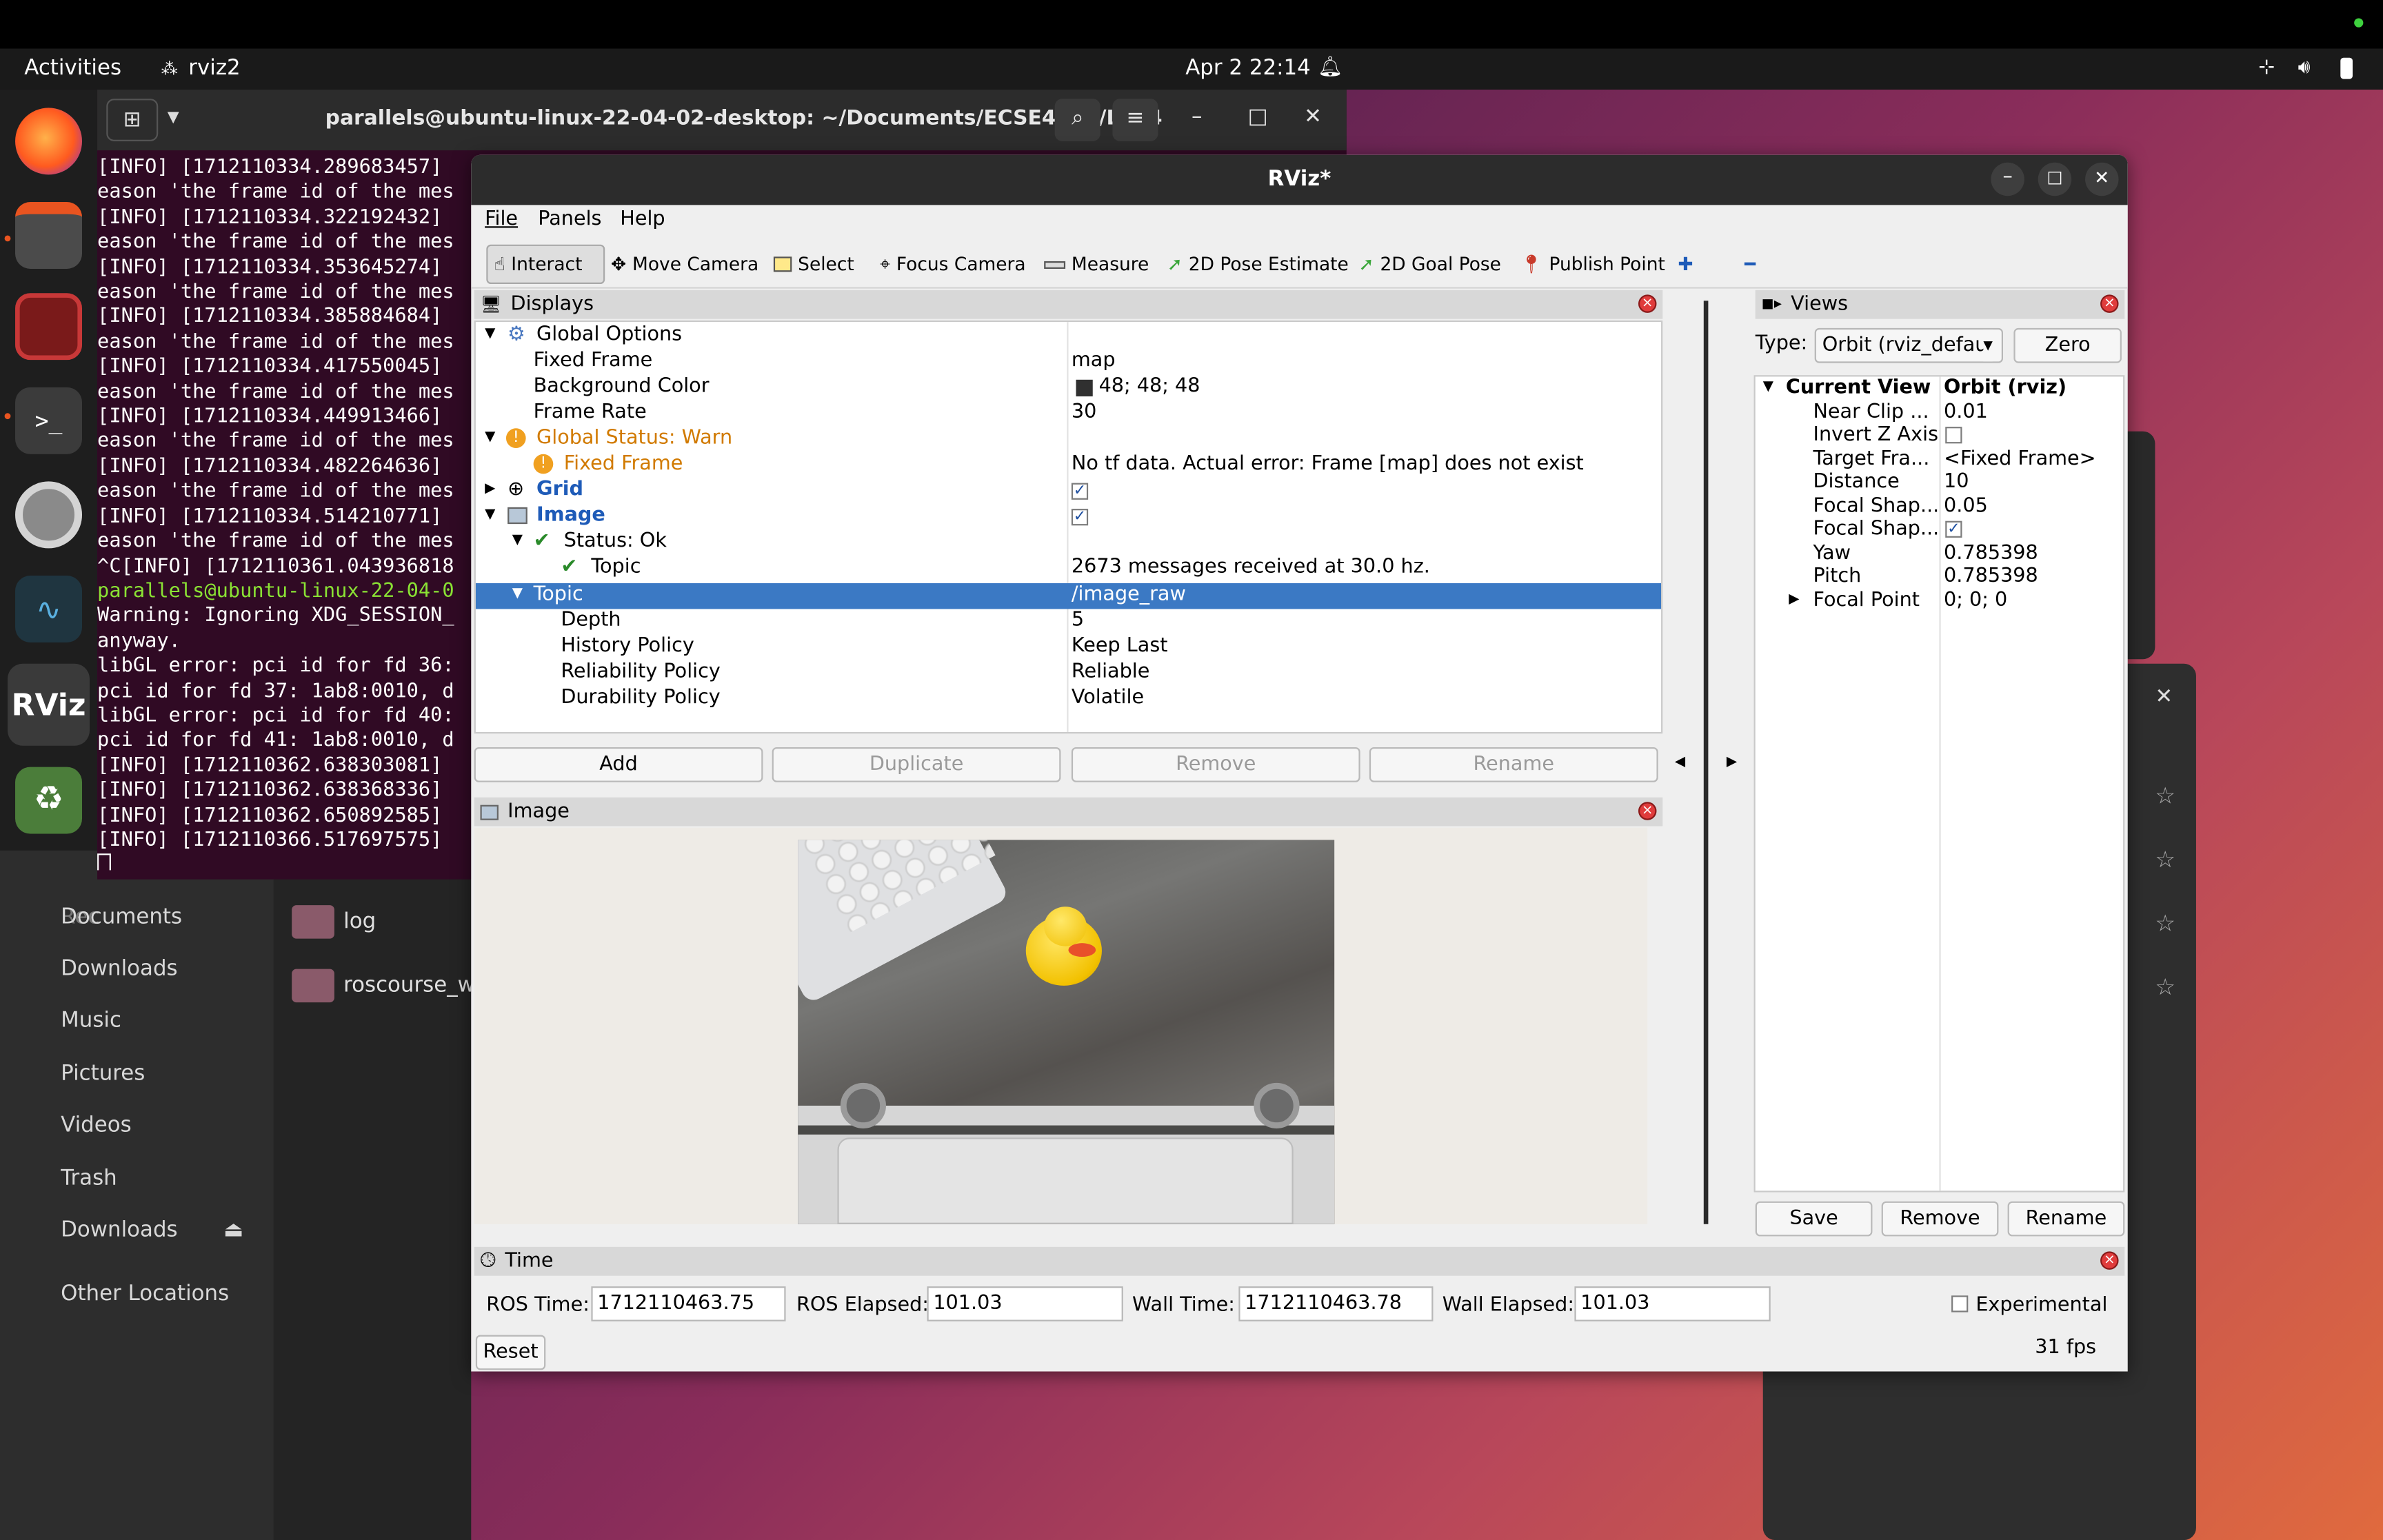 Image resolution: width=2383 pixels, height=1540 pixels. What do you see at coordinates (1068, 362) in the screenshot?
I see `tree-row-fixed-frame: Fixed Frame map` at bounding box center [1068, 362].